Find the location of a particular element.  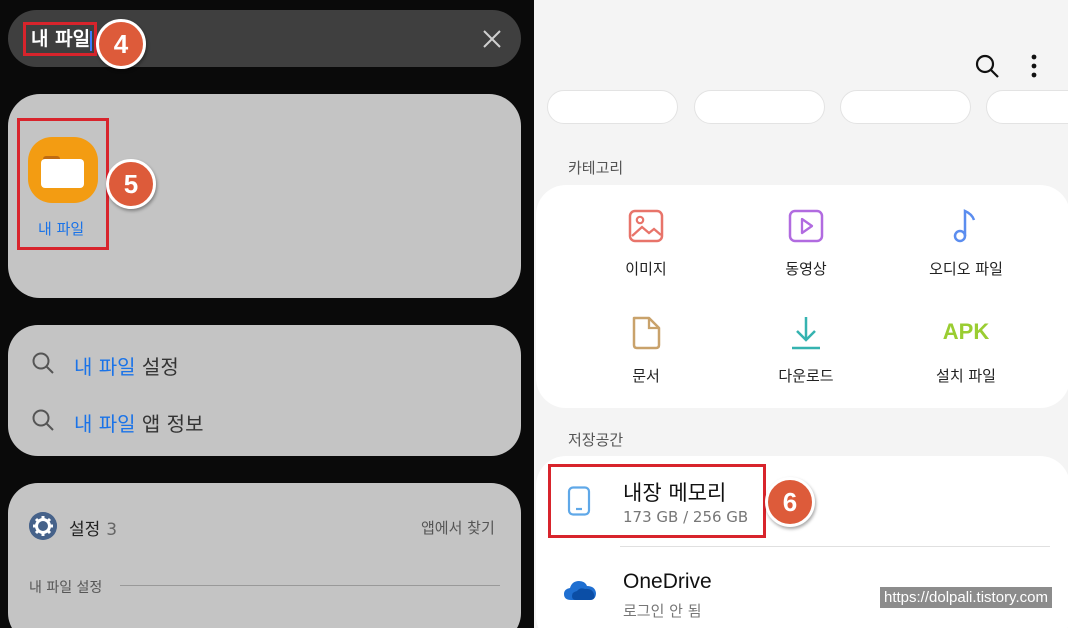

category-heading: 카테고리 is located at coordinates (596, 168).